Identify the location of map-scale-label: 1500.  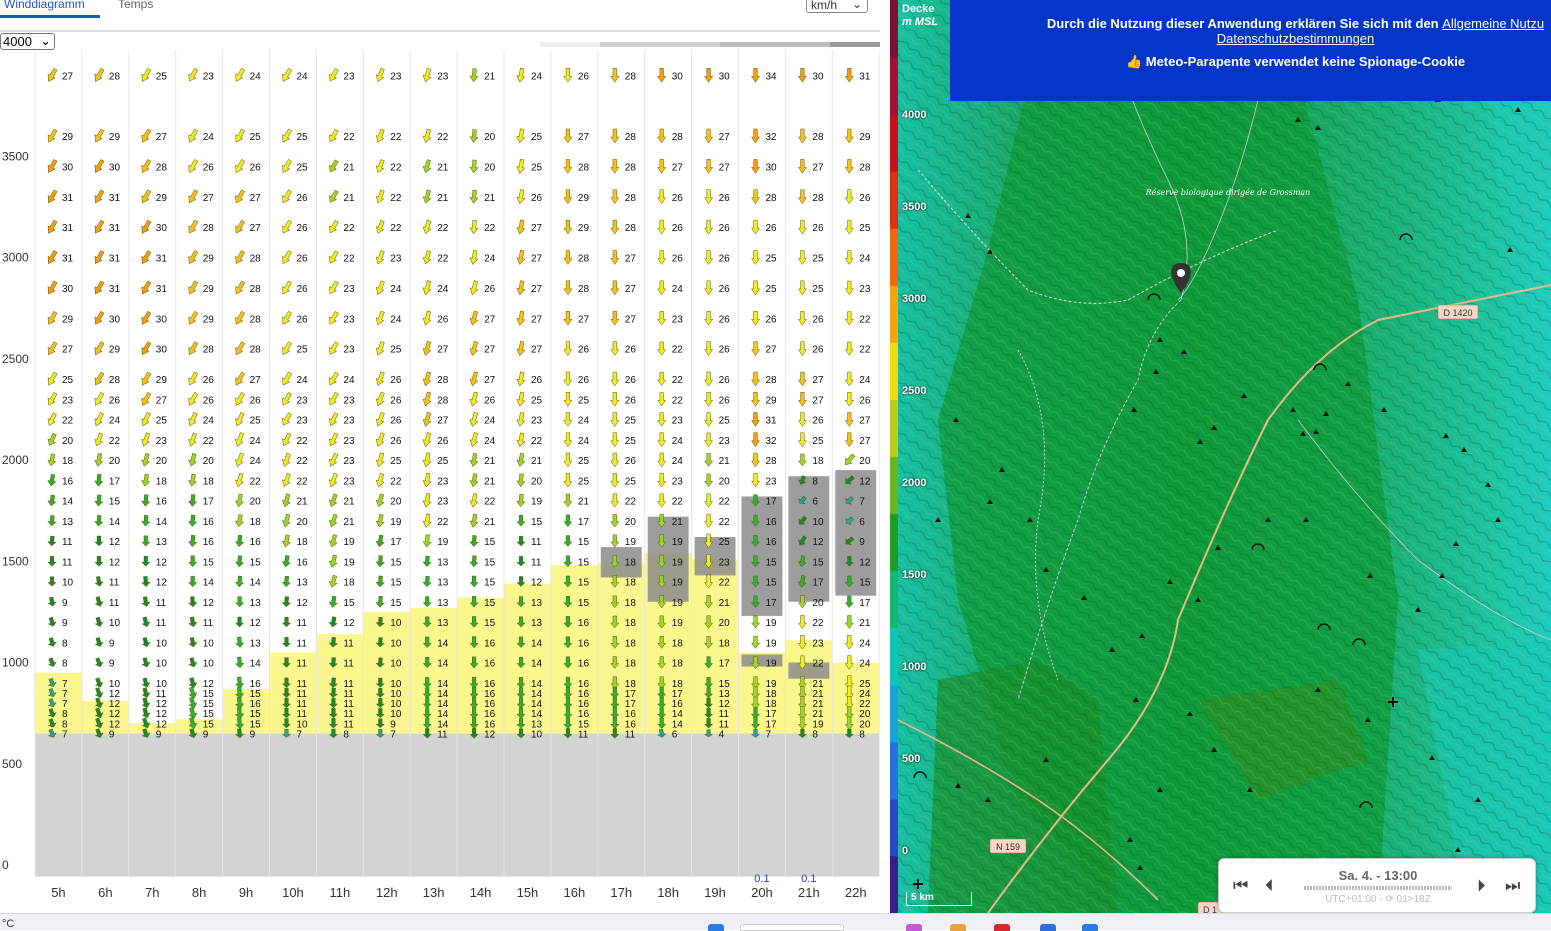
(914, 575).